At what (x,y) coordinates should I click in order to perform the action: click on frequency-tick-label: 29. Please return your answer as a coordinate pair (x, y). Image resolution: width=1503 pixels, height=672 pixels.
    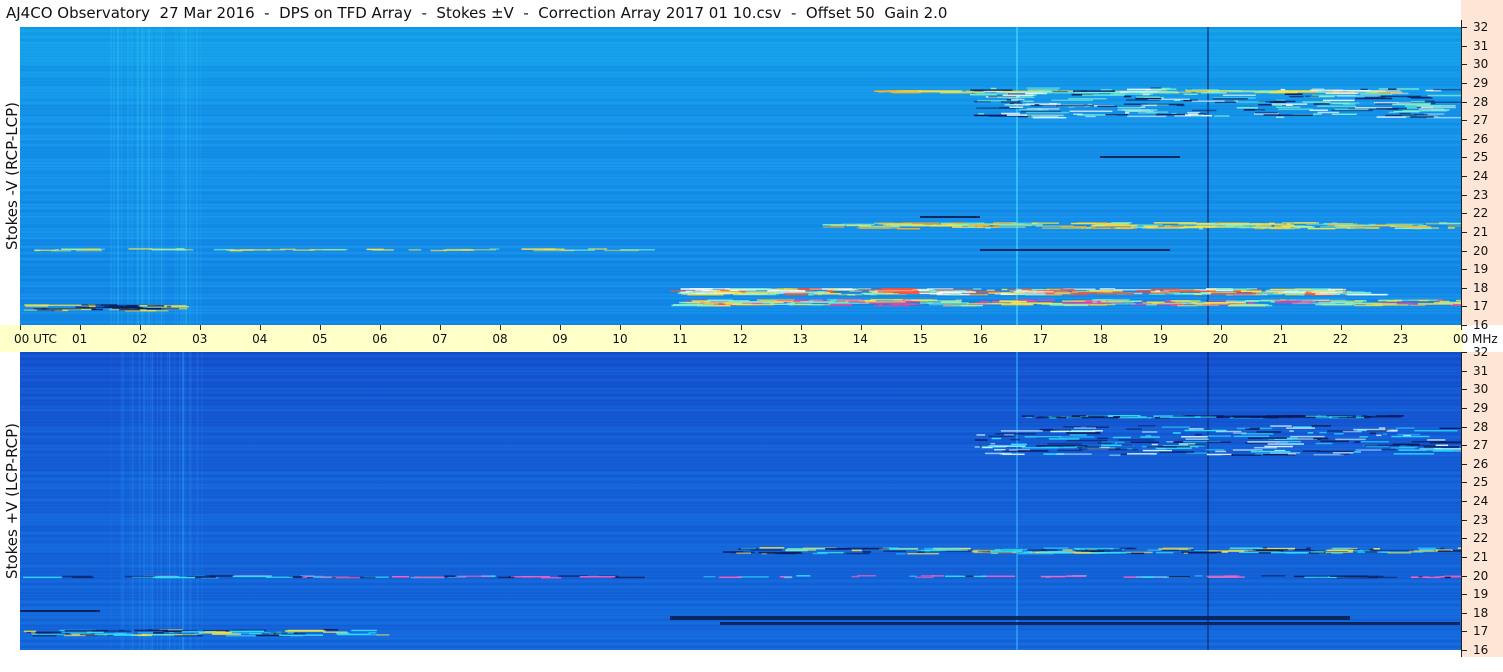
    Looking at the image, I should click on (1481, 82).